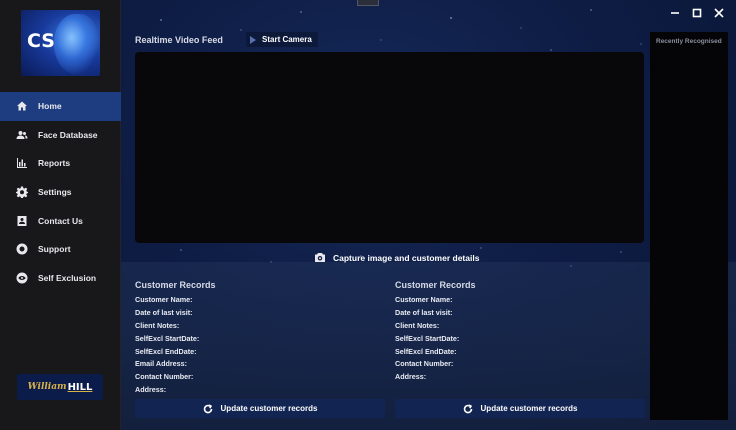 This screenshot has height=430, width=736. Describe the element at coordinates (689, 226) in the screenshot. I see `recently-recognised-panel: Recently Recognised` at that location.